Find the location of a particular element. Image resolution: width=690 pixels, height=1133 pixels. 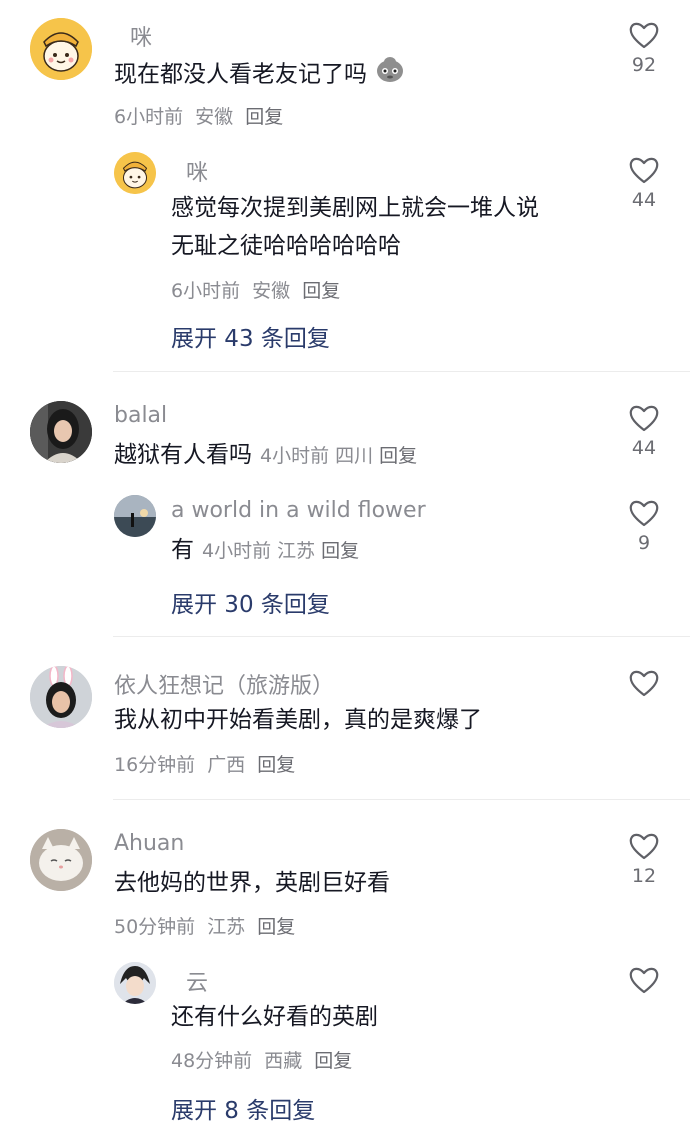

sunset-landscape-avatar-icon is located at coordinates (135, 516).